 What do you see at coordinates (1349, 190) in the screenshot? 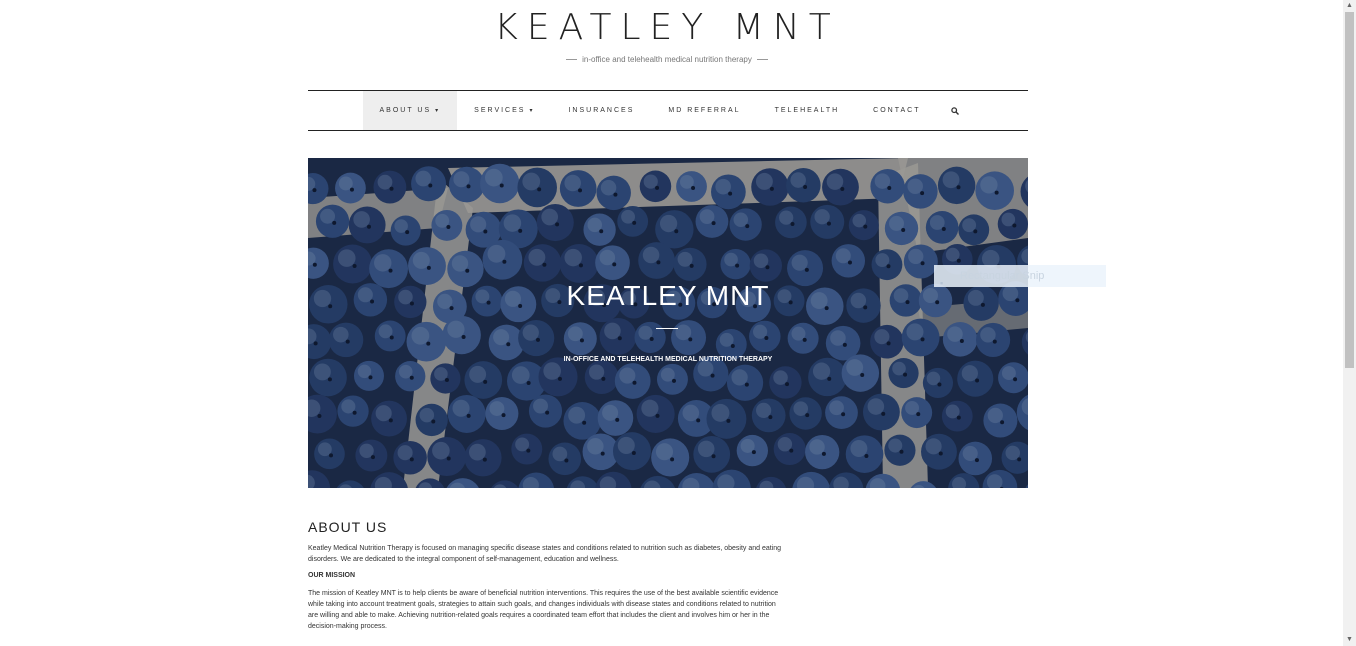
I see `scroll-thumb` at bounding box center [1349, 190].